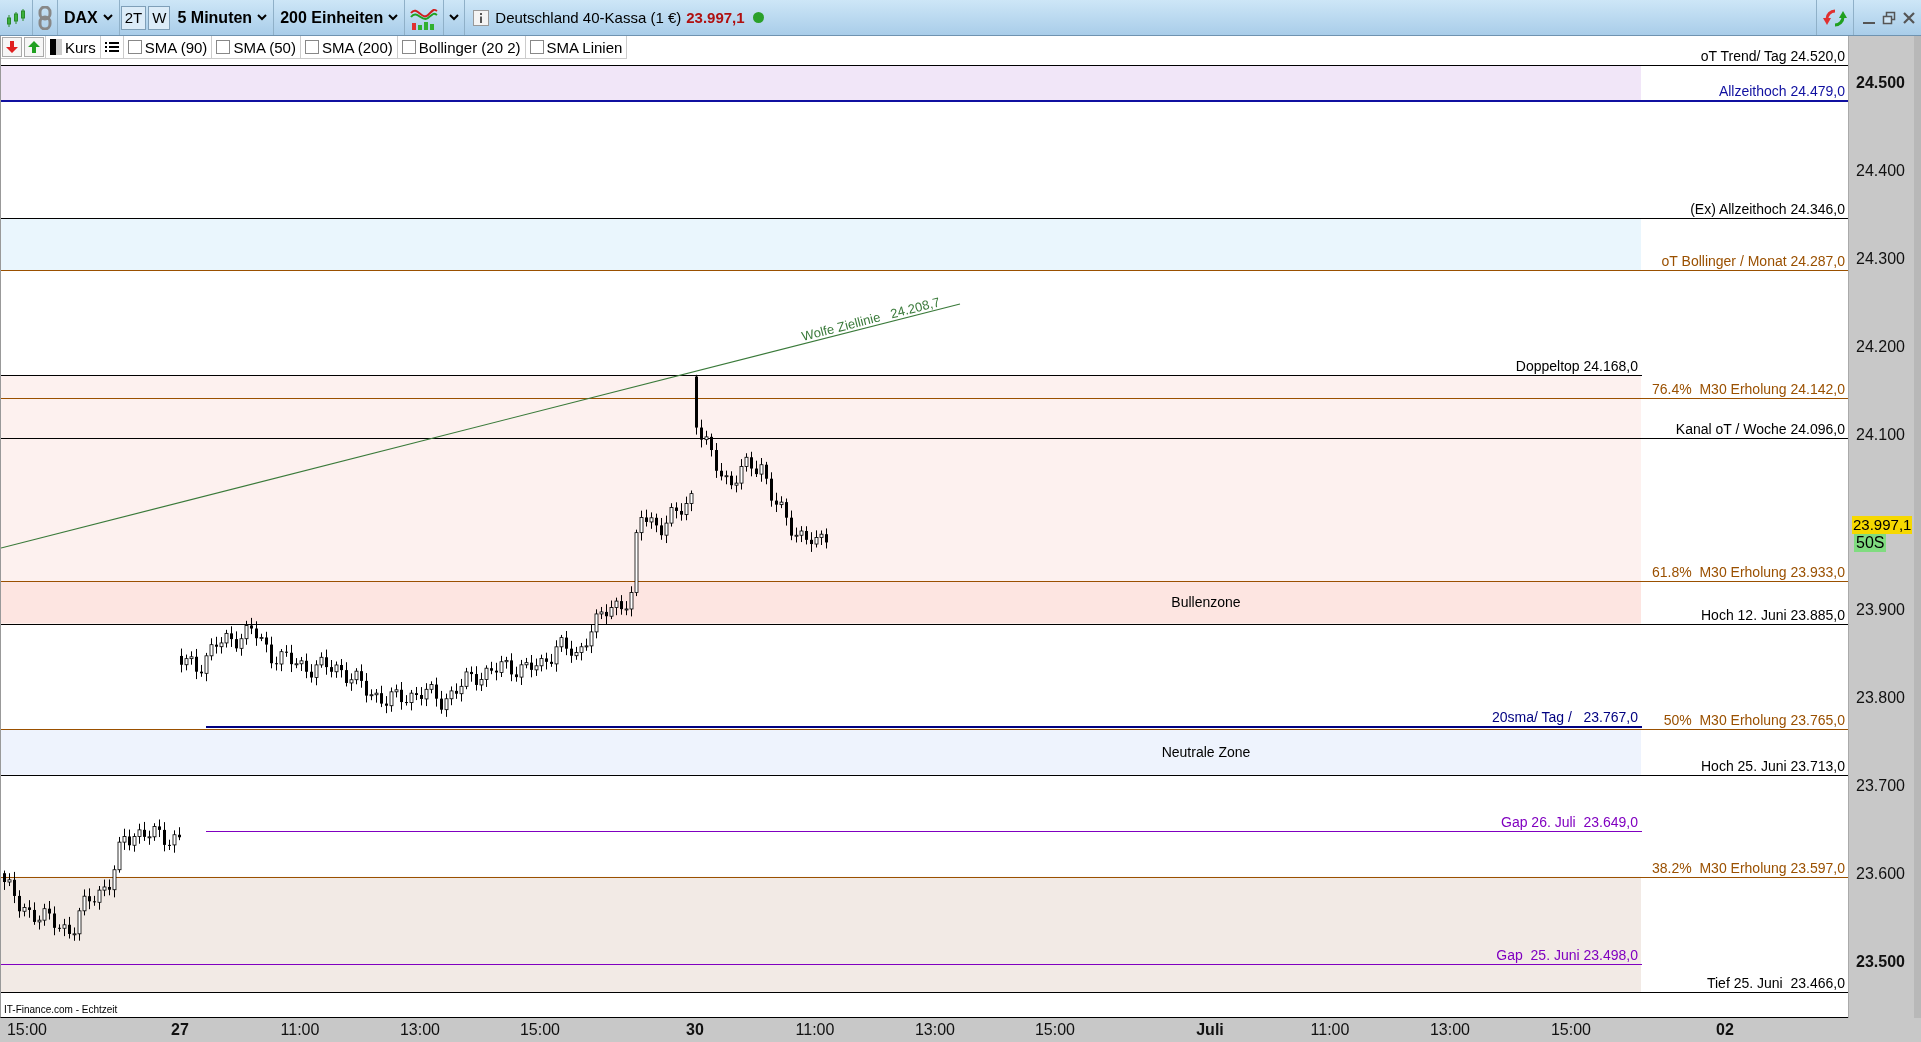 The image size is (1921, 1042). I want to click on level-label: Kanal oT / Woche 24.096,0, so click(1760, 429).